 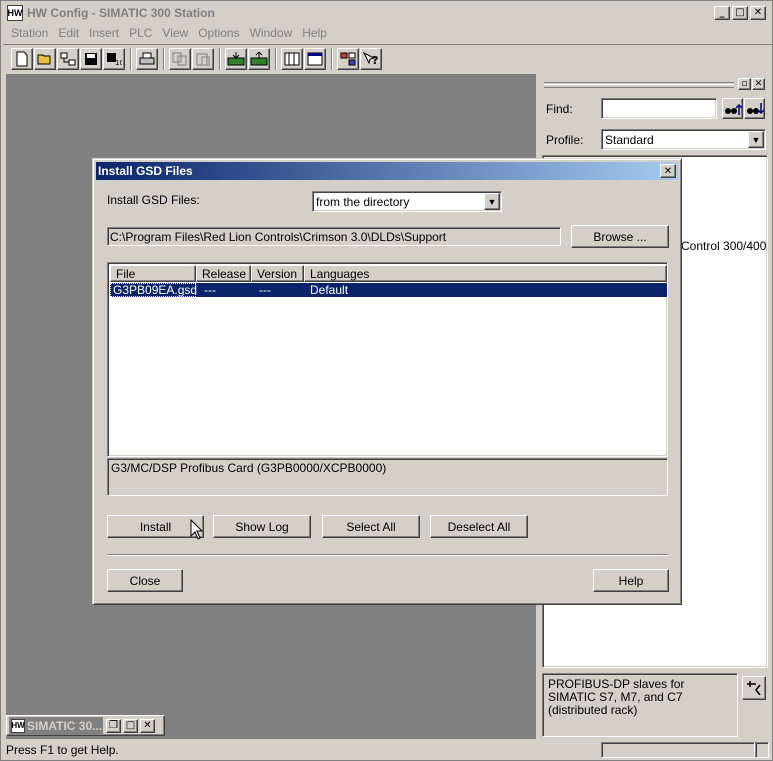 I want to click on hw-config-app-icon: HW, so click(x=15, y=13).